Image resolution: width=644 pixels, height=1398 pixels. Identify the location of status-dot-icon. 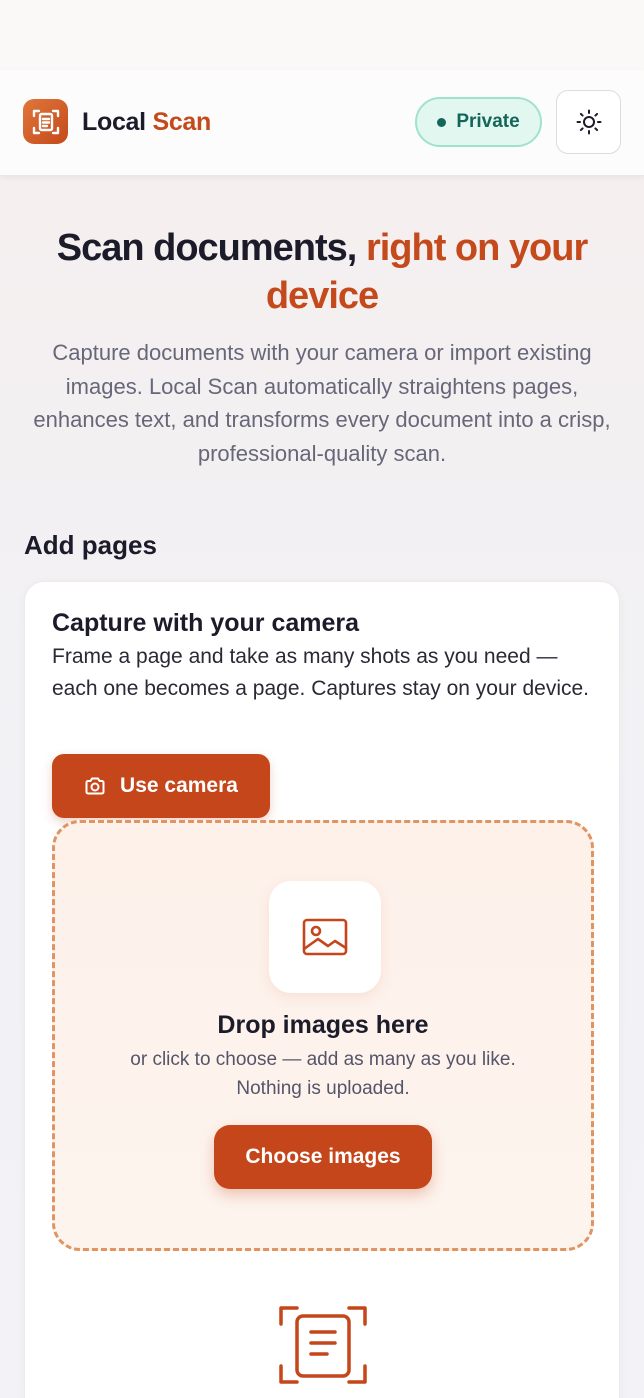
(442, 122).